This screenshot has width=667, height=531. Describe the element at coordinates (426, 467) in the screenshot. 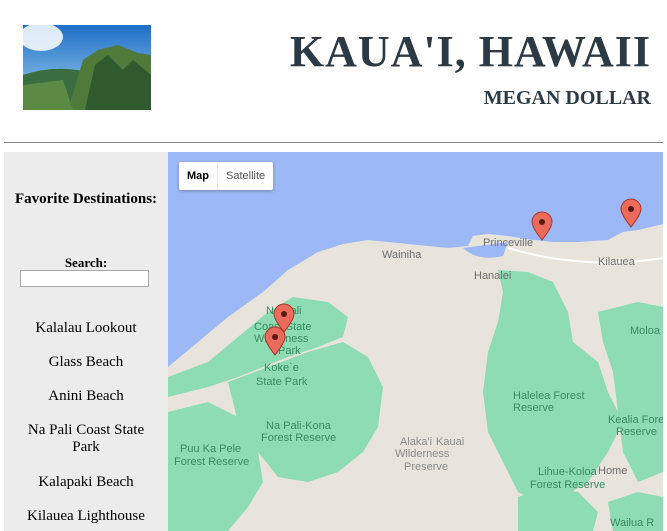

I see `label-alakai-3: Preserve` at that location.